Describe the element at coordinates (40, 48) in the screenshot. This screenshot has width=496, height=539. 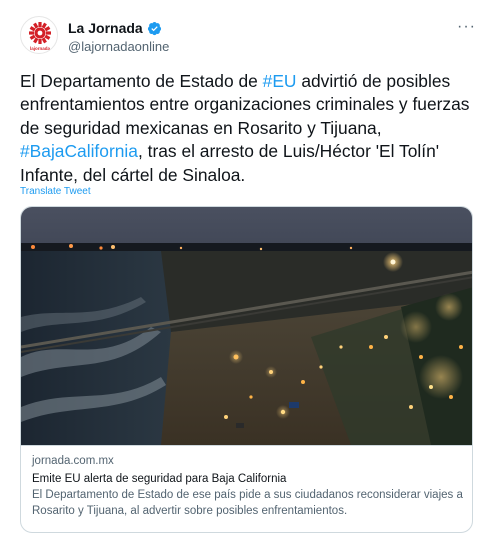
I see `avatar-caption: lajornada` at that location.